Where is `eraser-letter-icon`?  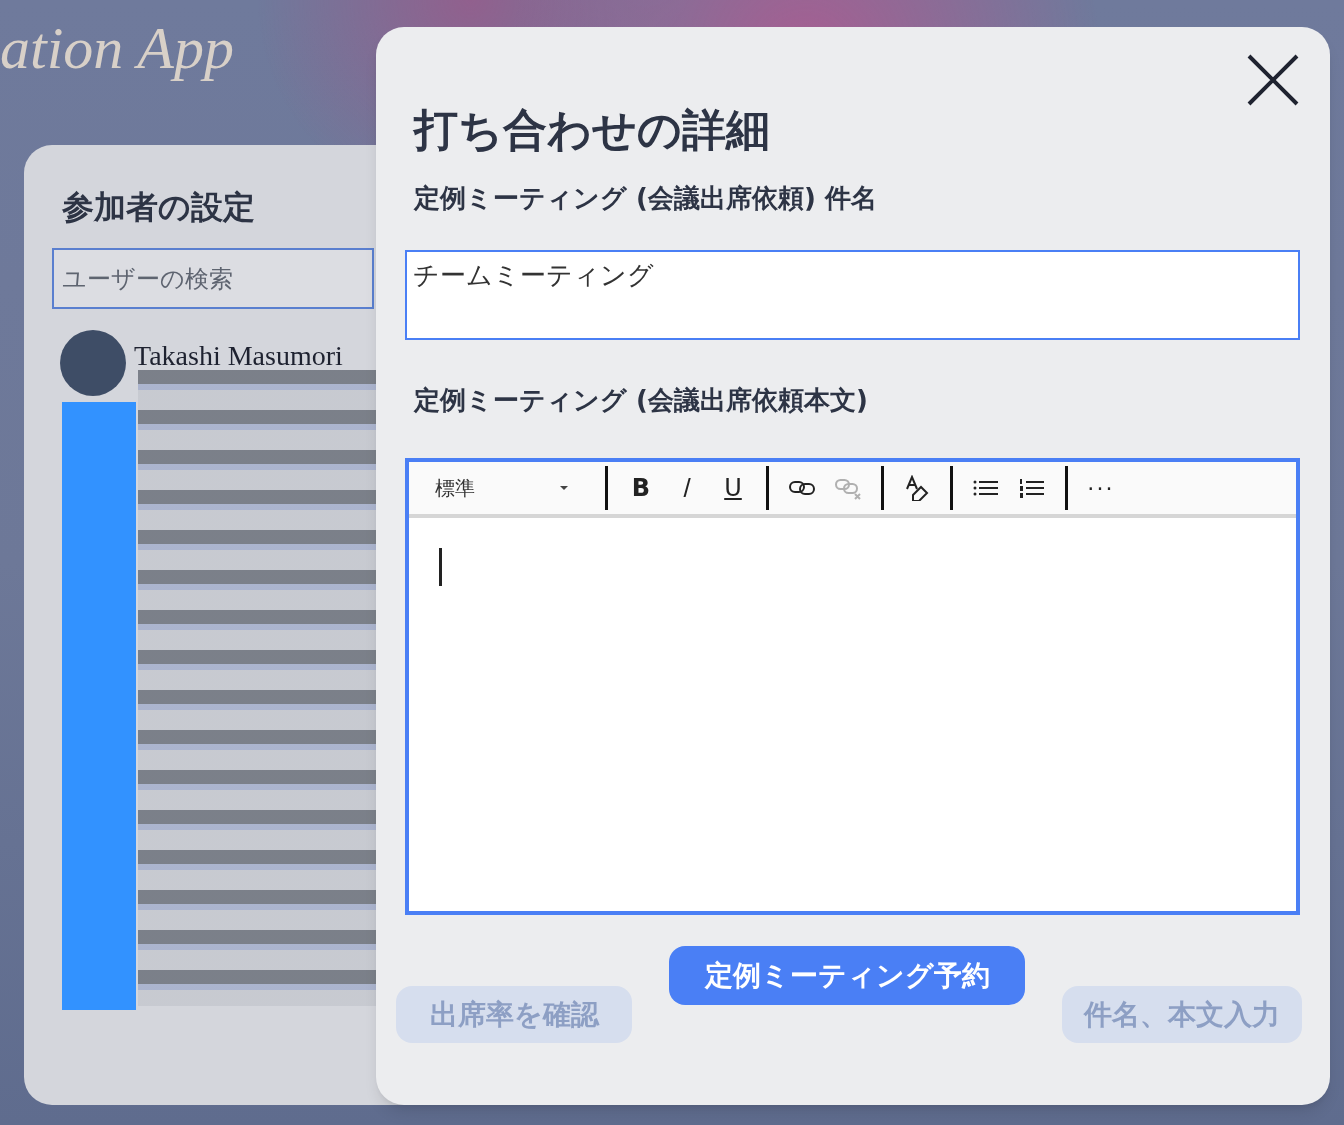
eraser-letter-icon is located at coordinates (917, 488).